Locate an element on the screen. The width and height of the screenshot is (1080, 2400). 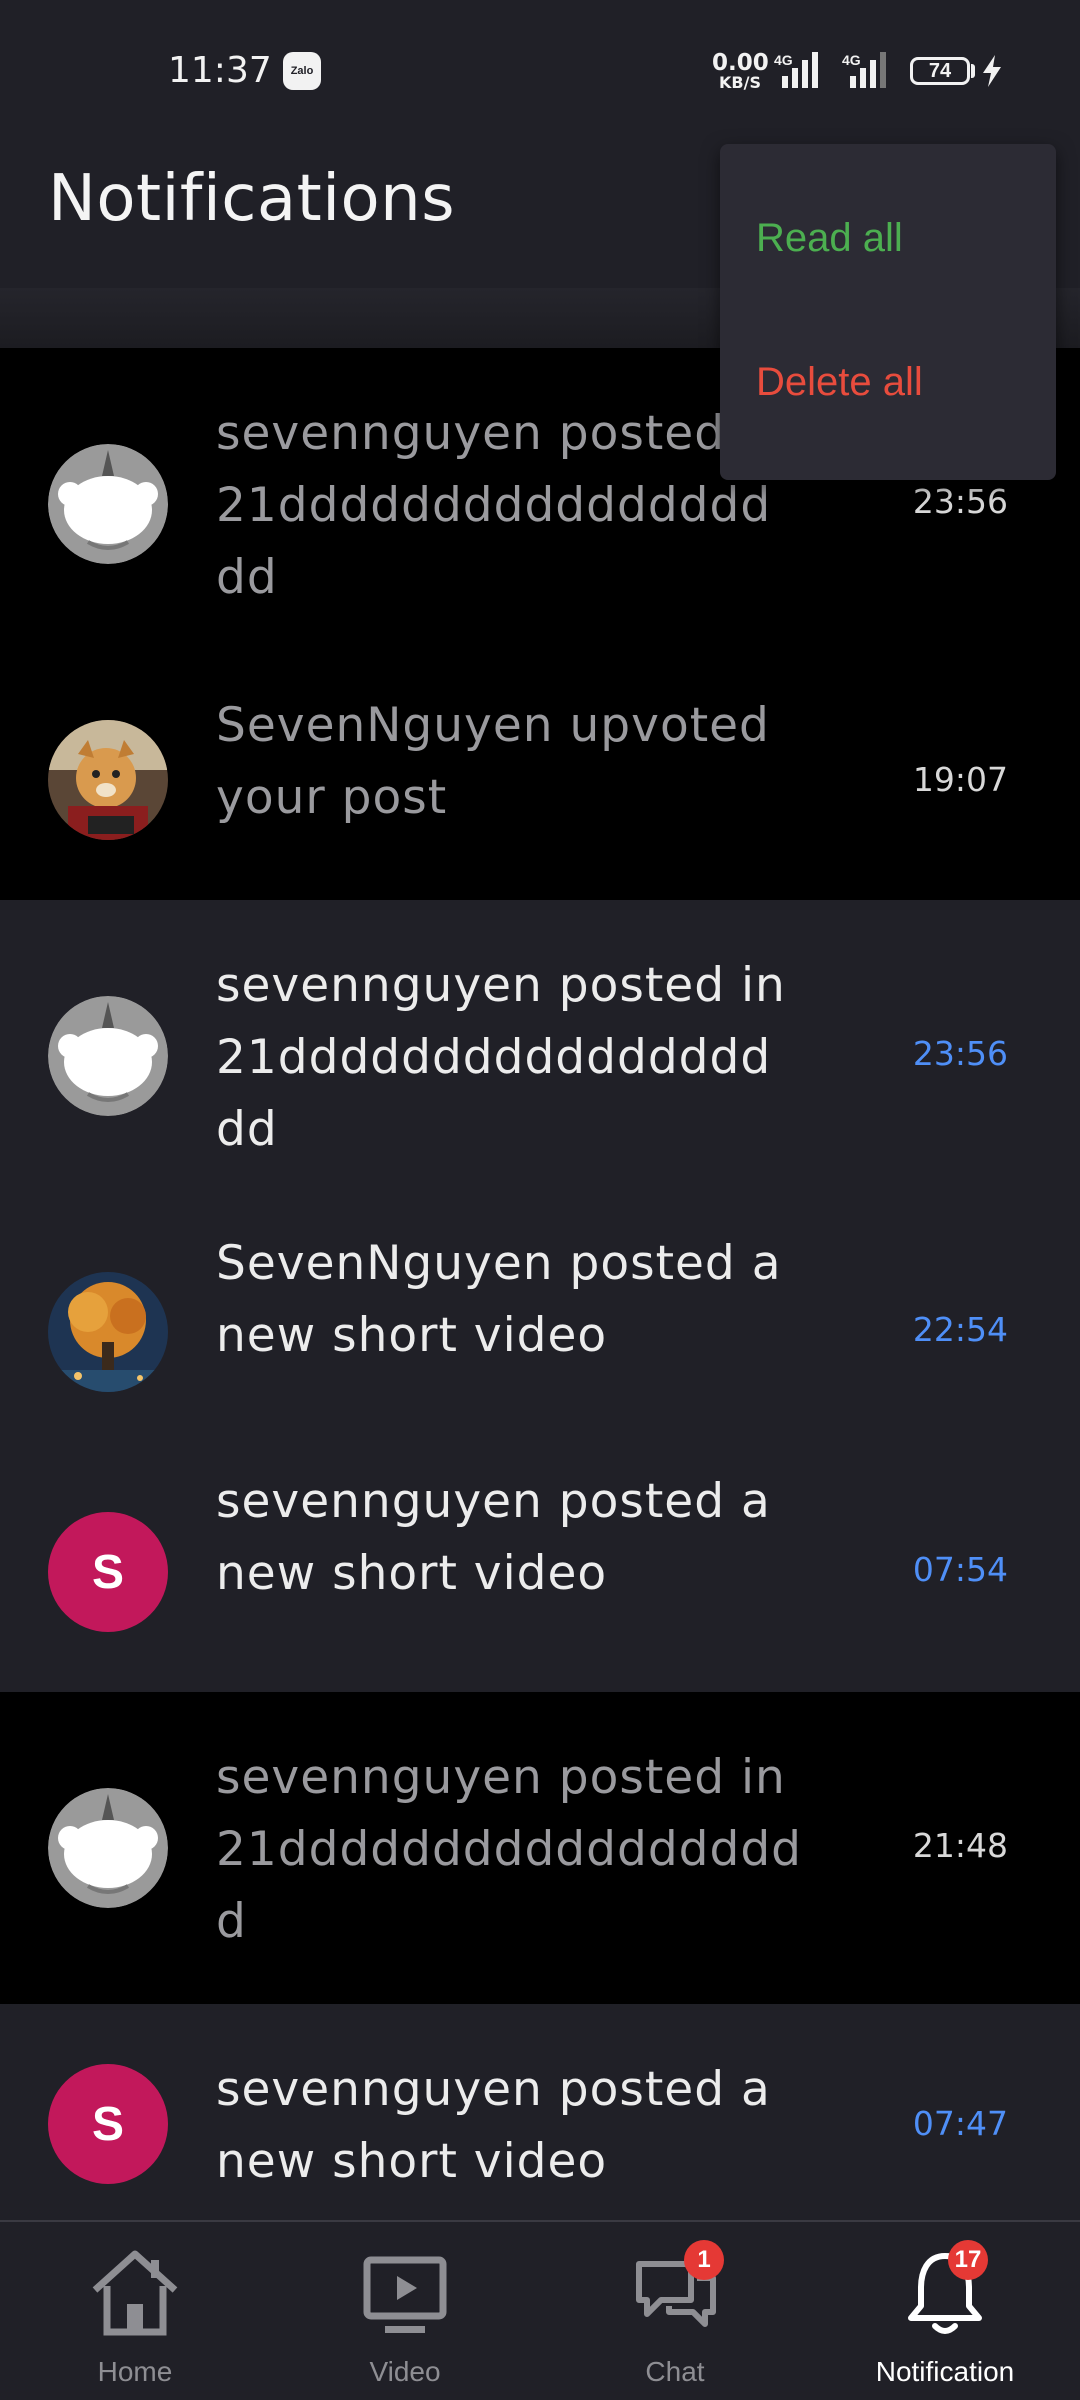
notification-badge: 17 is located at coordinates (968, 2260).